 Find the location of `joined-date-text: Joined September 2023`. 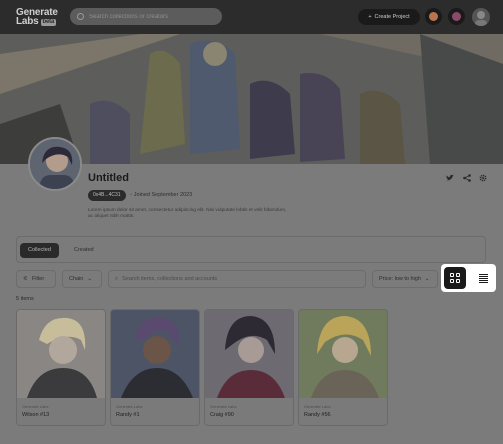

joined-date-text: Joined September 2023 is located at coordinates (163, 195).